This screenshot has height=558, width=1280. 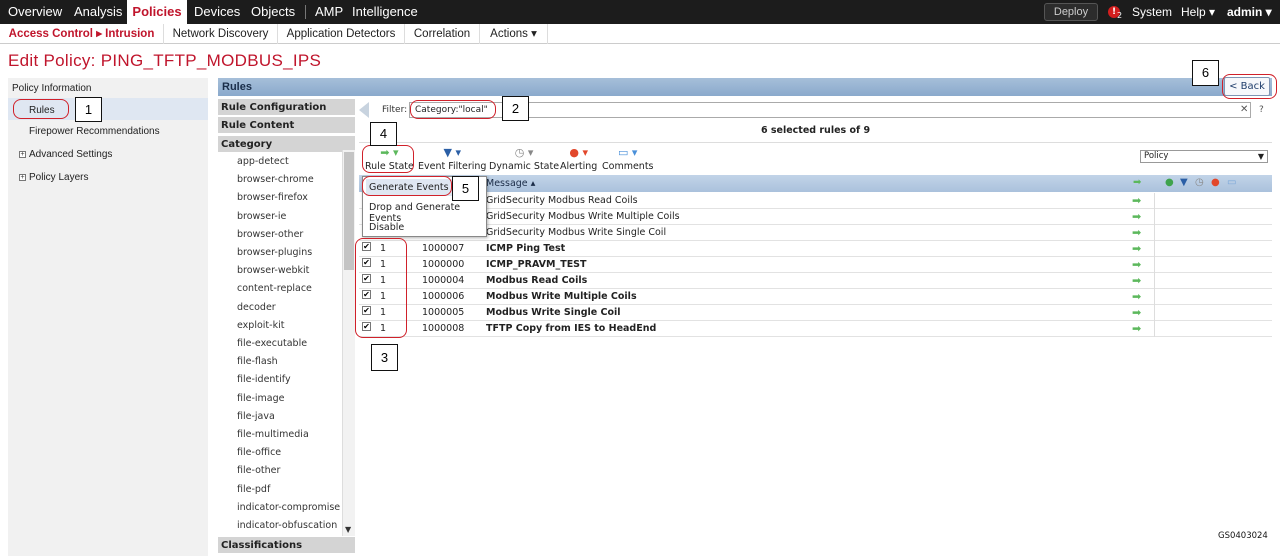 I want to click on advanced-settings-link: + Advanced Settings, so click(x=65, y=154).